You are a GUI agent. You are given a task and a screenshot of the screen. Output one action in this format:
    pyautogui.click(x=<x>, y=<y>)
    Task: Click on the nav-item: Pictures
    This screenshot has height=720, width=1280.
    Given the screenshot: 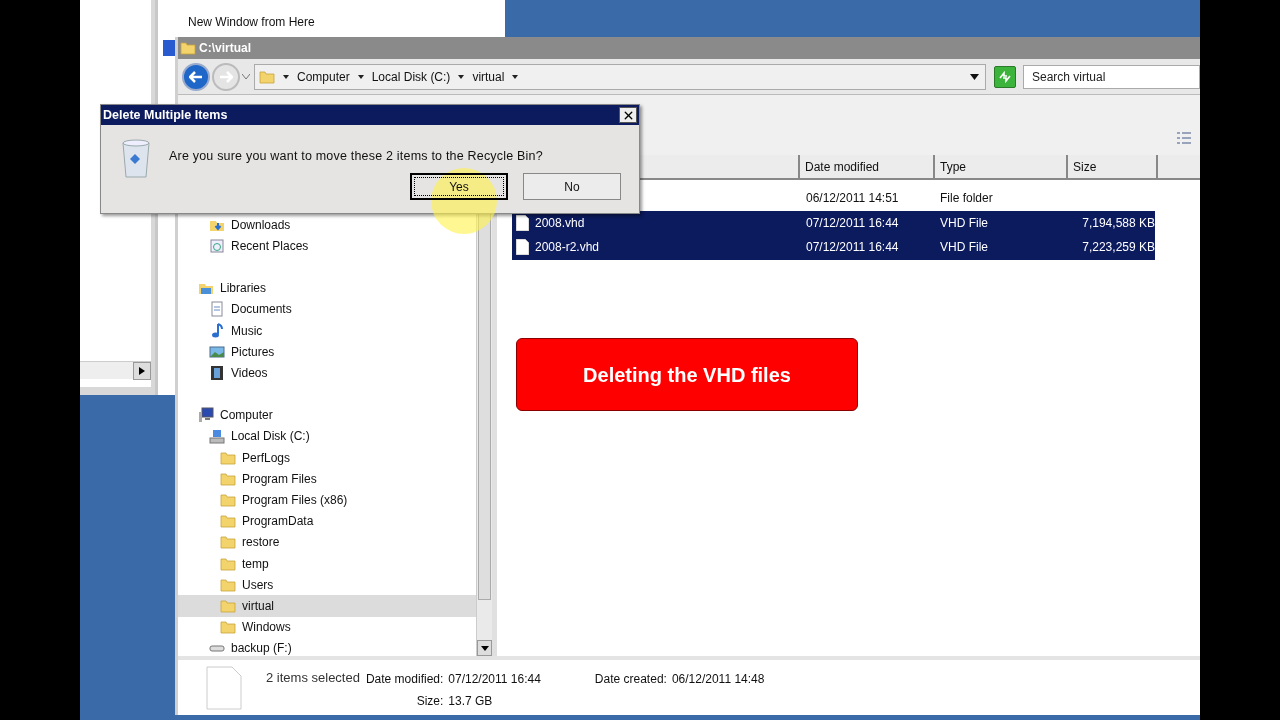 What is the action you would take?
    pyautogui.click(x=327, y=352)
    